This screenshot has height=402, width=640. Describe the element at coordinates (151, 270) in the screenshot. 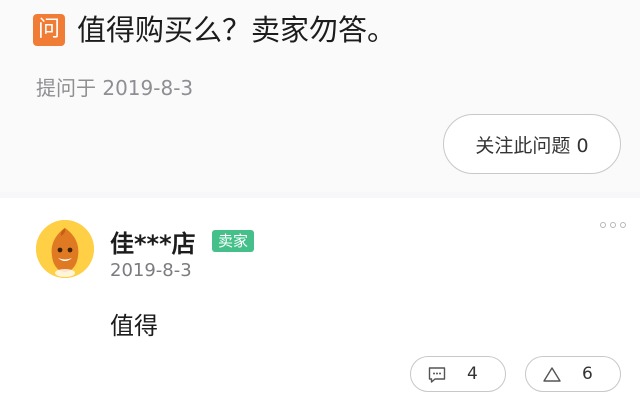

I see `answer-date: 2019-8-3` at that location.